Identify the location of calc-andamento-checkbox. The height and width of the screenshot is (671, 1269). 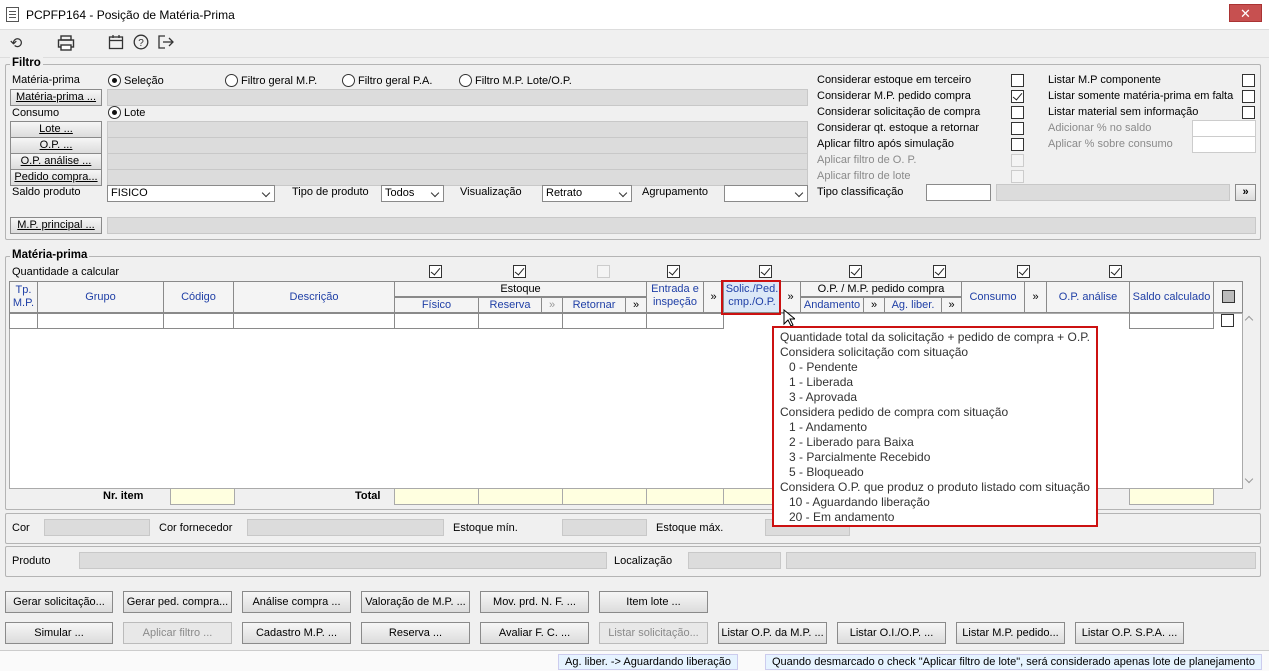
(855, 271).